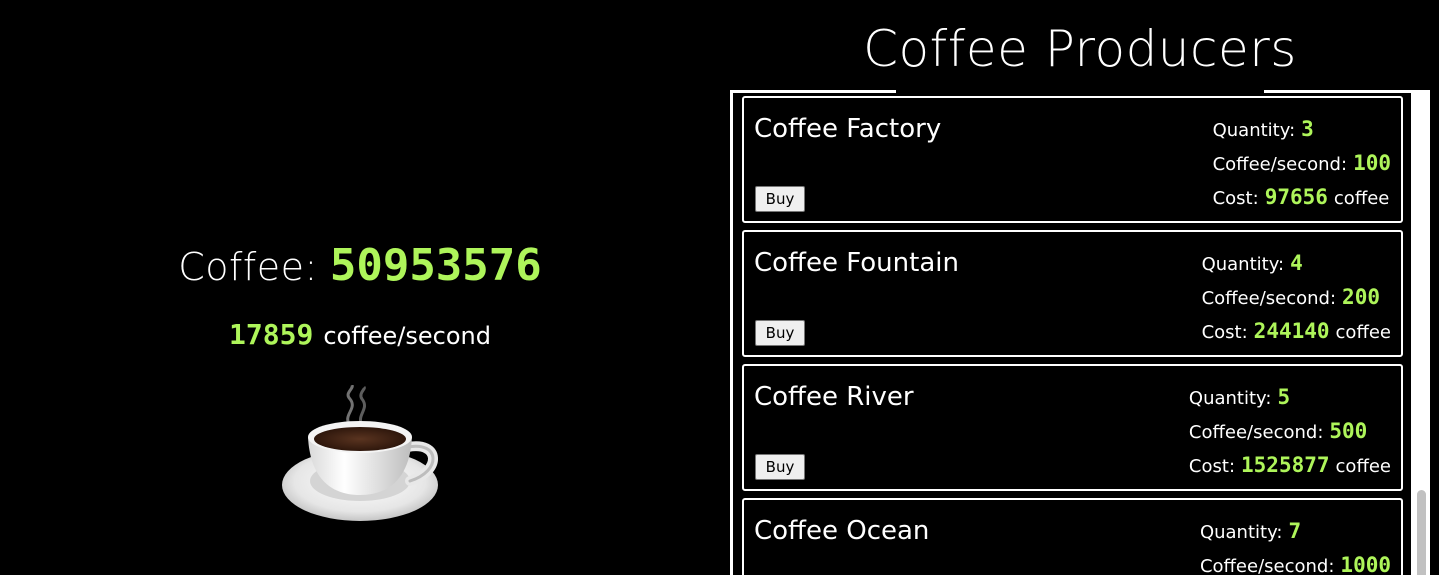 Image resolution: width=1439 pixels, height=575 pixels. What do you see at coordinates (1361, 297) in the screenshot?
I see `rate-value: 200` at bounding box center [1361, 297].